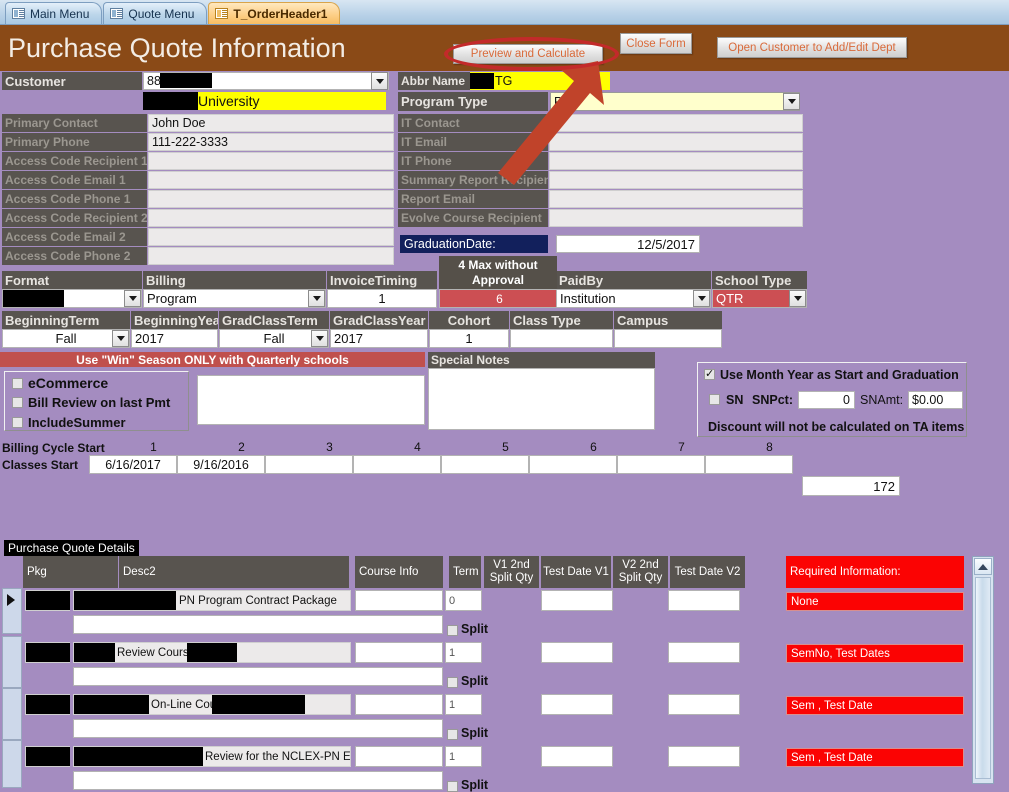 Image resolution: width=1009 pixels, height=792 pixels. What do you see at coordinates (271, 180) in the screenshot?
I see `access-code-email-1-field` at bounding box center [271, 180].